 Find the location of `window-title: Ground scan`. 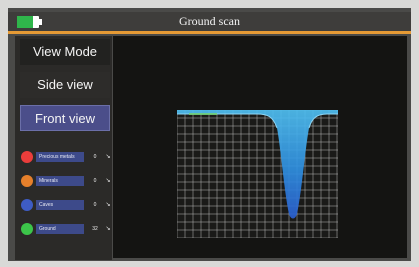

window-title: Ground scan is located at coordinates (209, 21).